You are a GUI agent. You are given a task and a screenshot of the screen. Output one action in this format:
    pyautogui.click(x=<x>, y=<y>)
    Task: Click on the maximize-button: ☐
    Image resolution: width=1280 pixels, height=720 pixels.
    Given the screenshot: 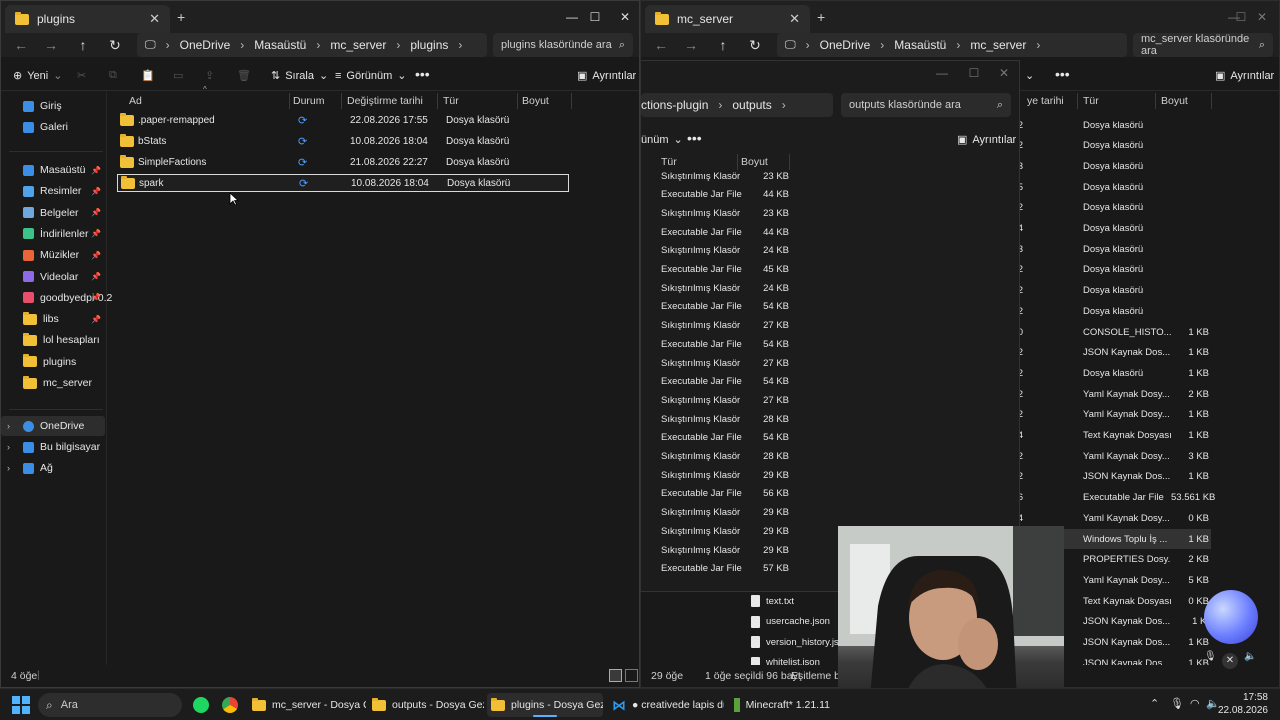 What is the action you would take?
    pyautogui.click(x=595, y=17)
    